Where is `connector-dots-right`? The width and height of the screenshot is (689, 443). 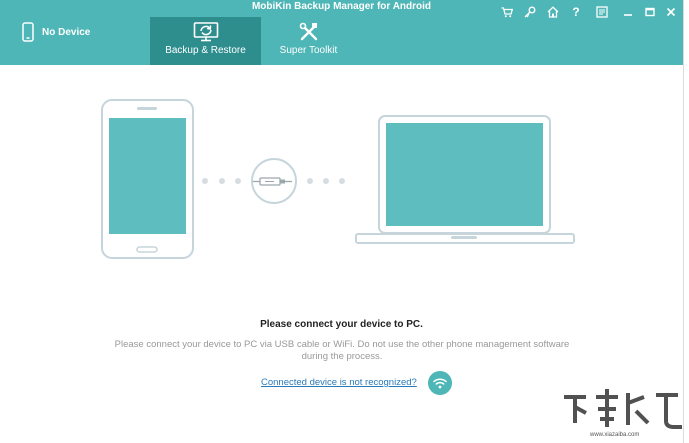 connector-dots-right is located at coordinates (326, 181).